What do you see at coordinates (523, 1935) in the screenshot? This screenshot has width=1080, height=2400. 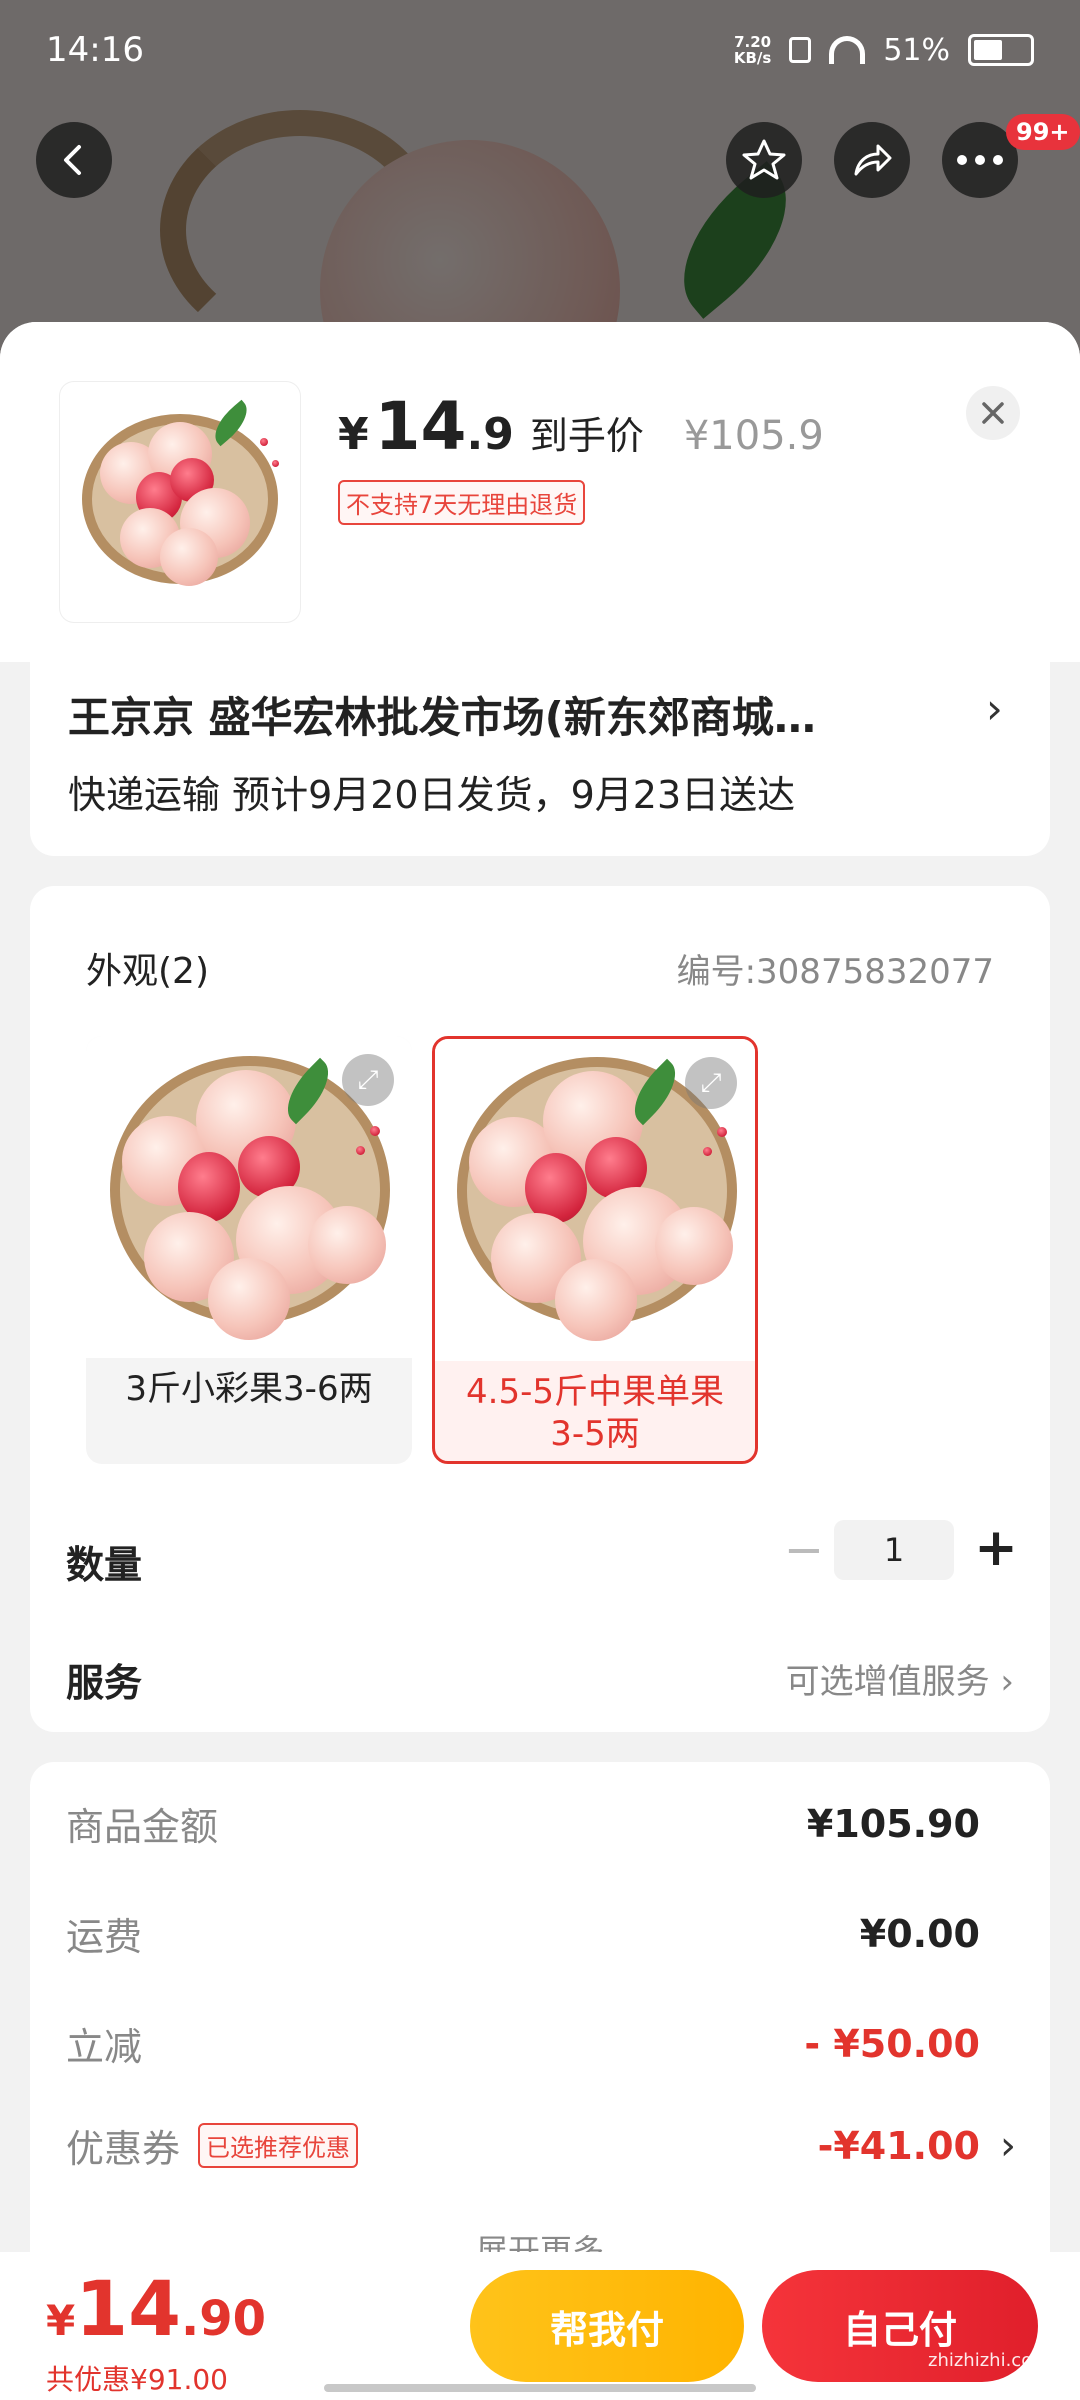 I see `summary-row-shipping: 运费 ¥0.00` at bounding box center [523, 1935].